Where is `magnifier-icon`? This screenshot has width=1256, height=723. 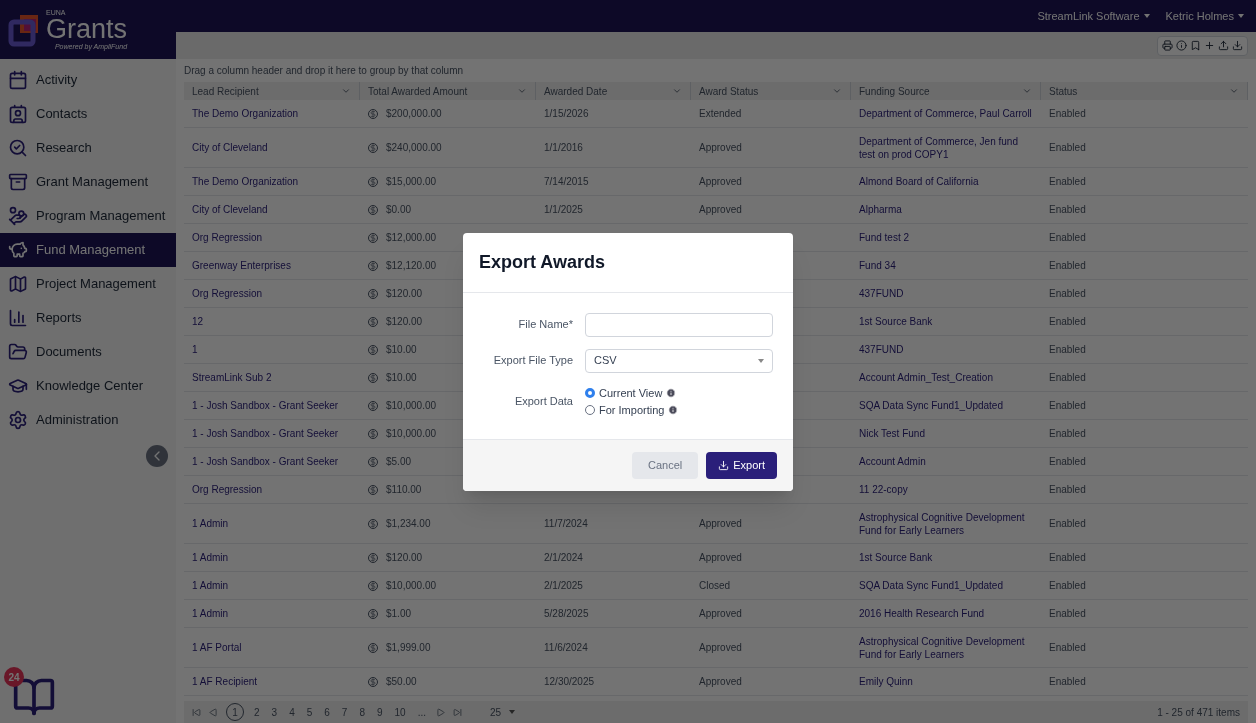 magnifier-icon is located at coordinates (18, 148).